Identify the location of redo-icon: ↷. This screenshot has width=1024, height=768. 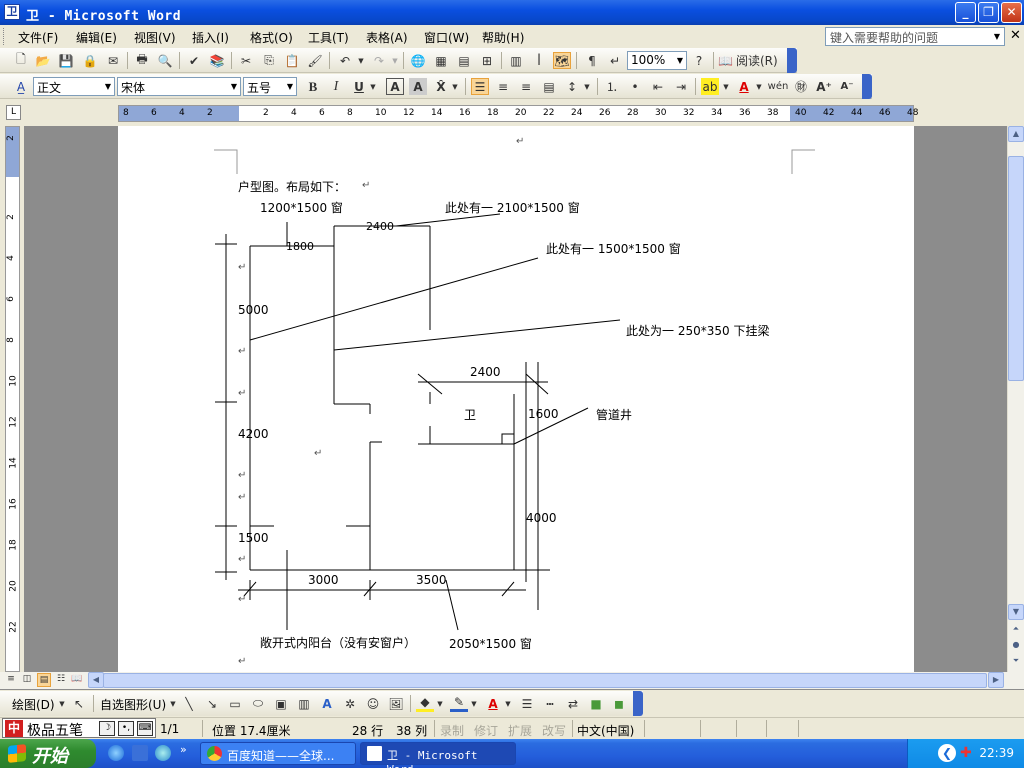
(379, 60).